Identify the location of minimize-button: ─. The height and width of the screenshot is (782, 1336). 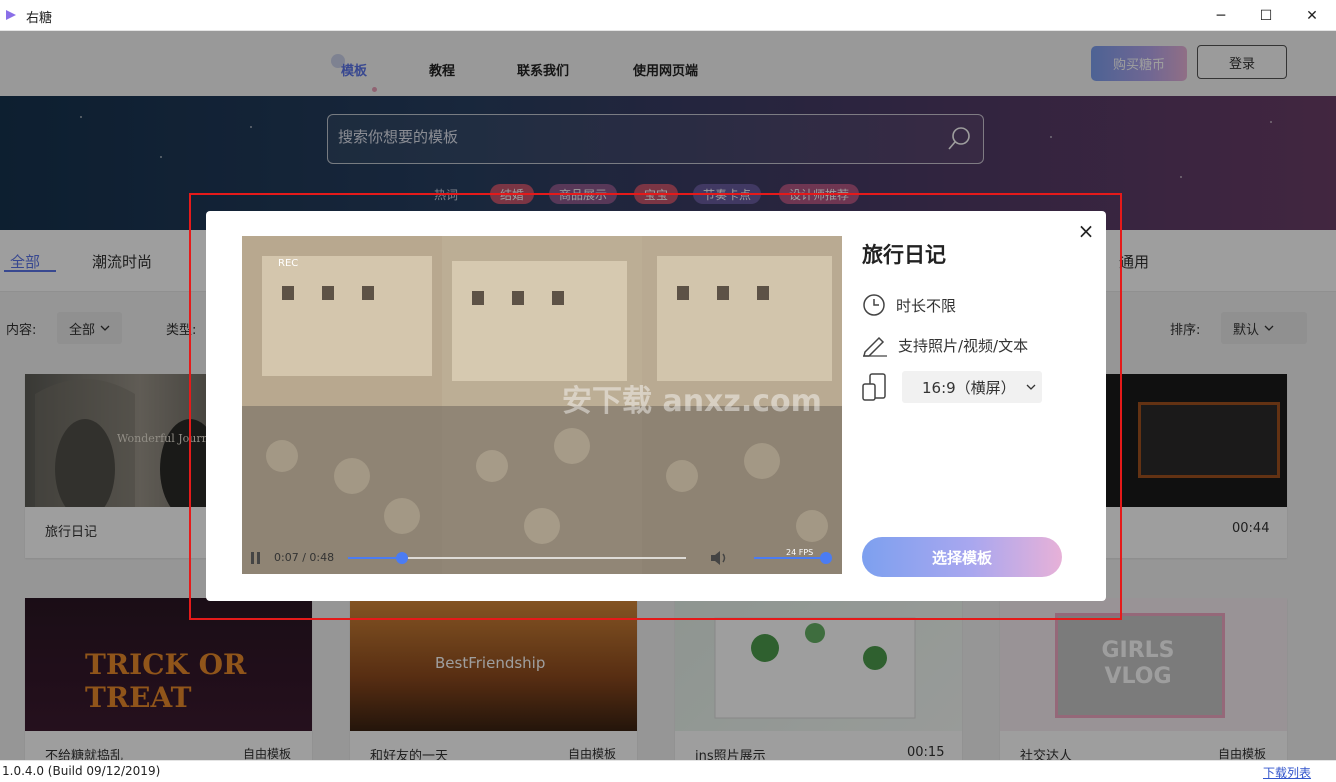
(1221, 15).